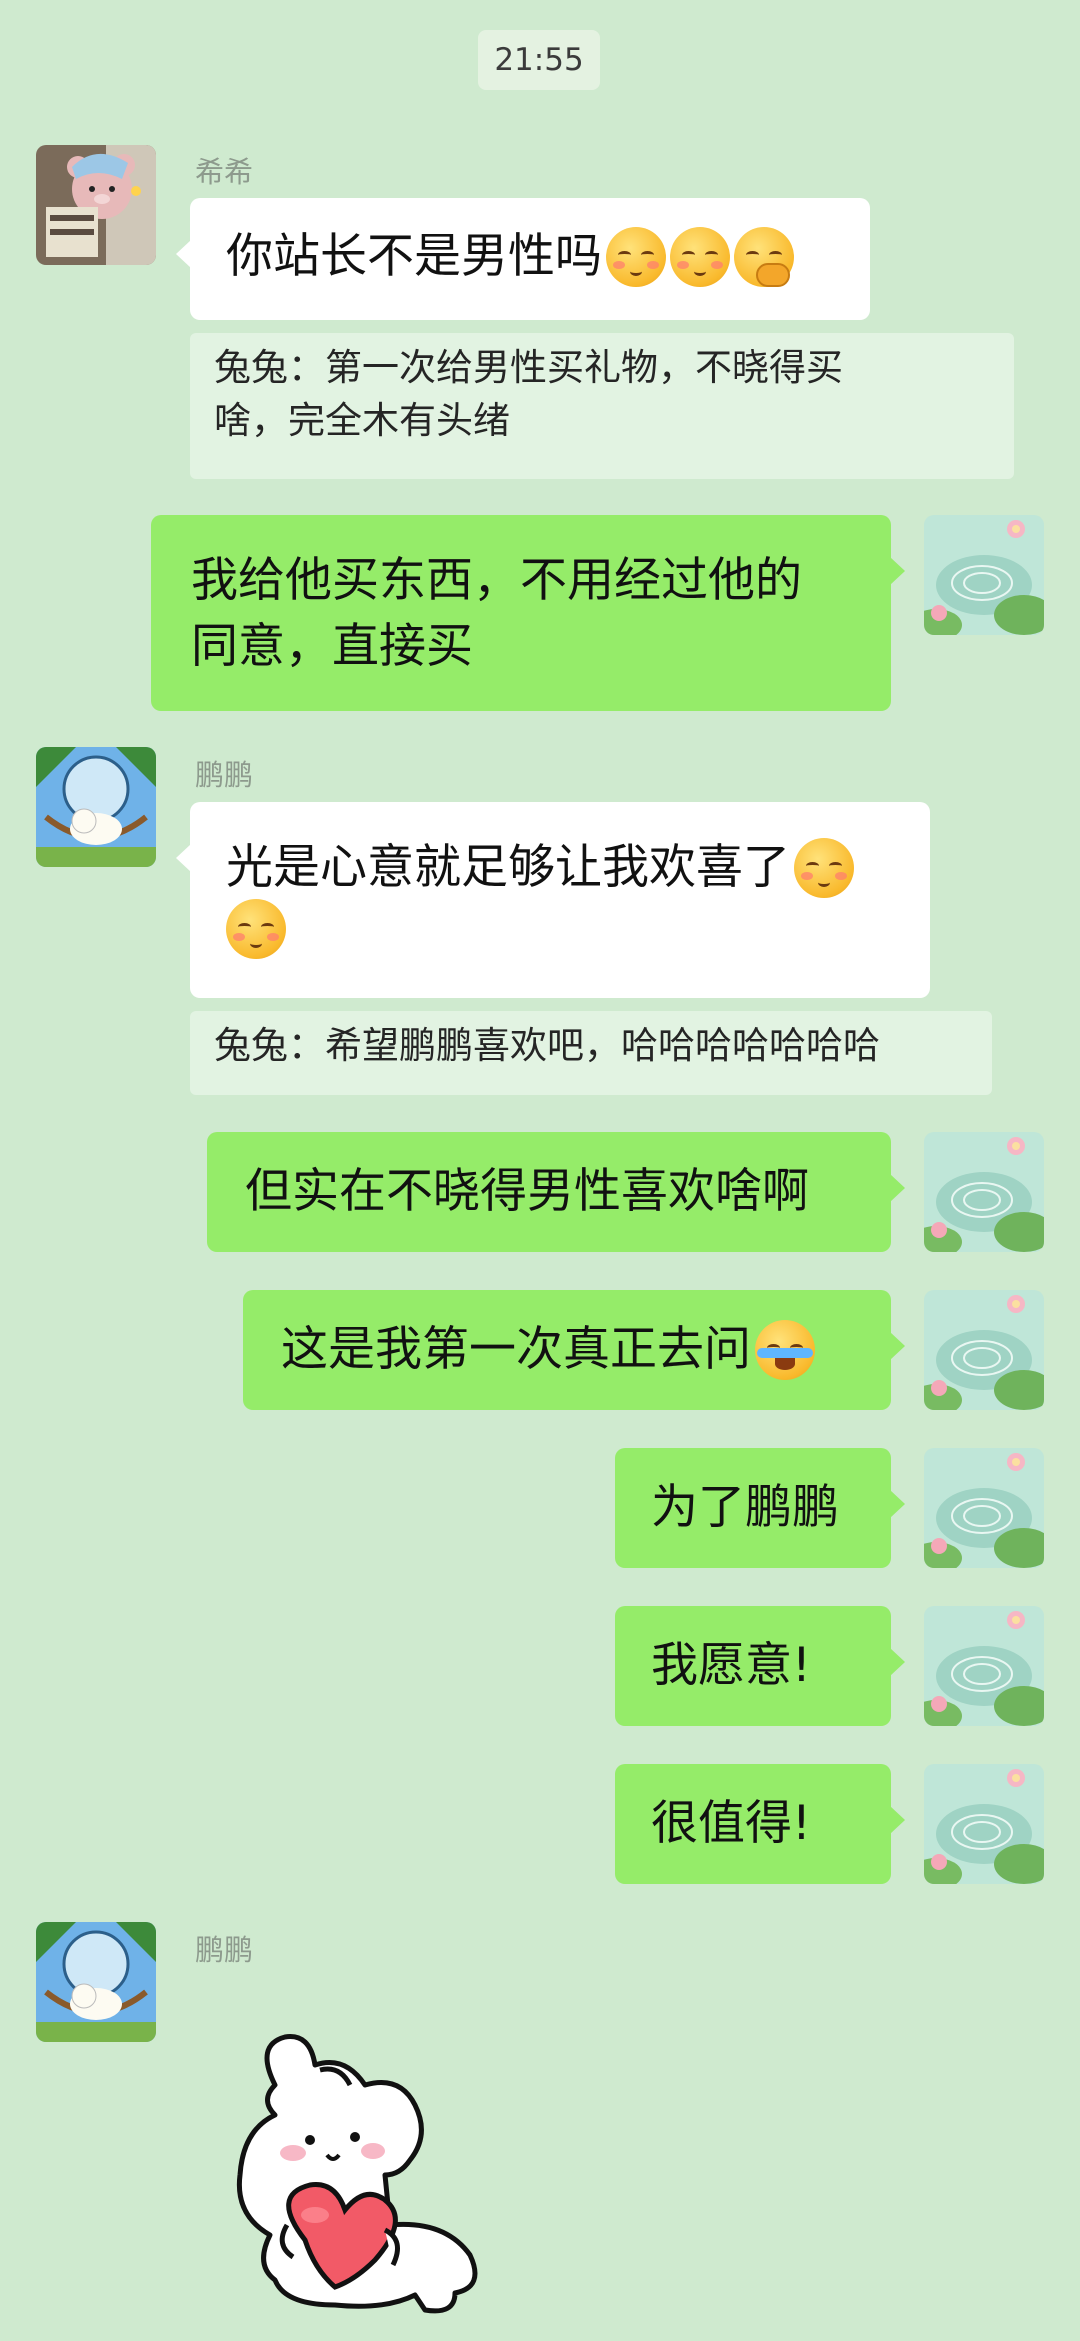 Image resolution: width=1080 pixels, height=2341 pixels. I want to click on bear-plush-avatar-icon, so click(96, 205).